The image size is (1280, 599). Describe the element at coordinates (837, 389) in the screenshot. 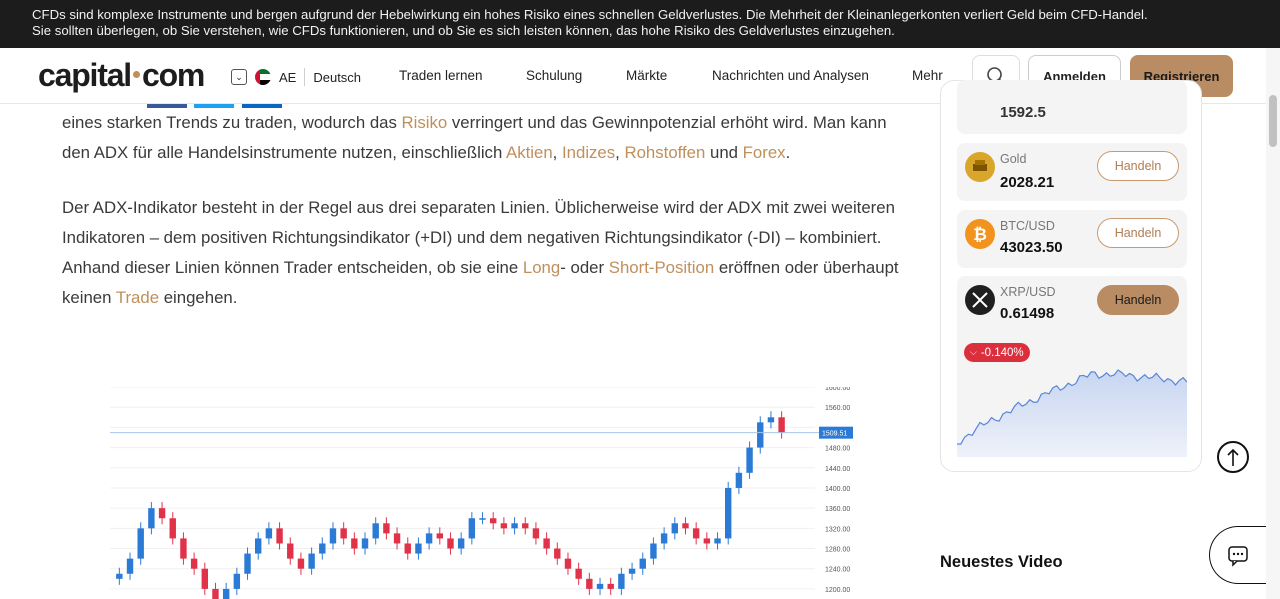

I see `chart-tick-label: 1600.00` at that location.